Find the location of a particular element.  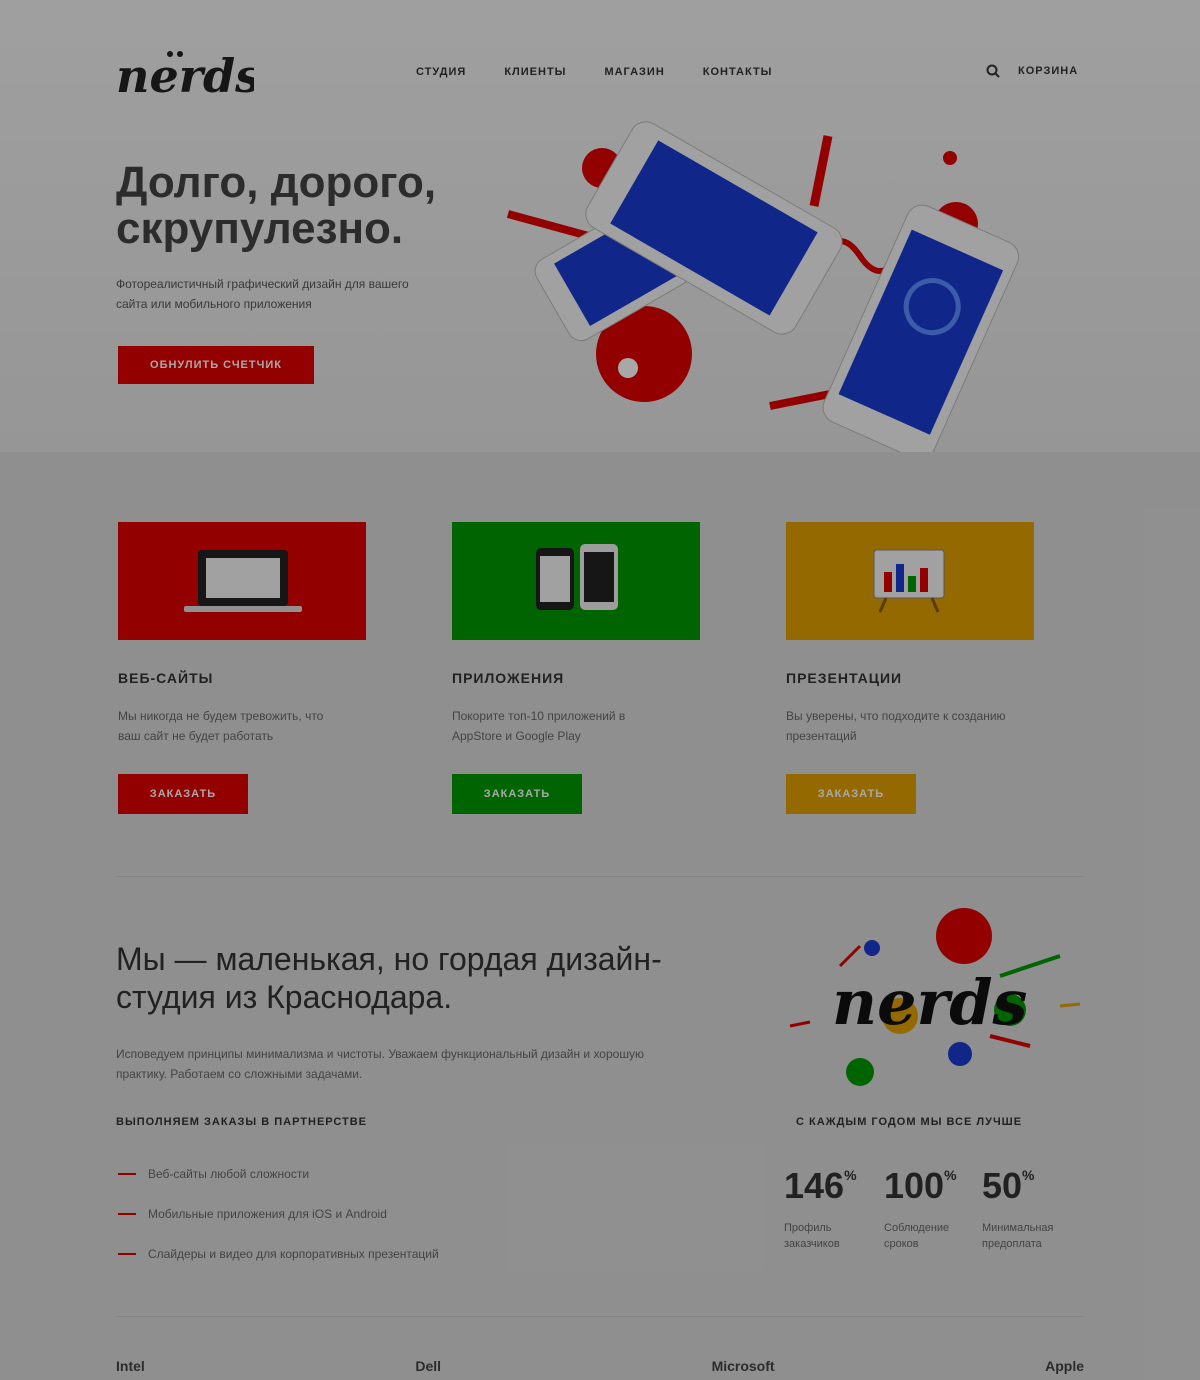

header-tools: КОРЗИНА is located at coordinates (1032, 71).